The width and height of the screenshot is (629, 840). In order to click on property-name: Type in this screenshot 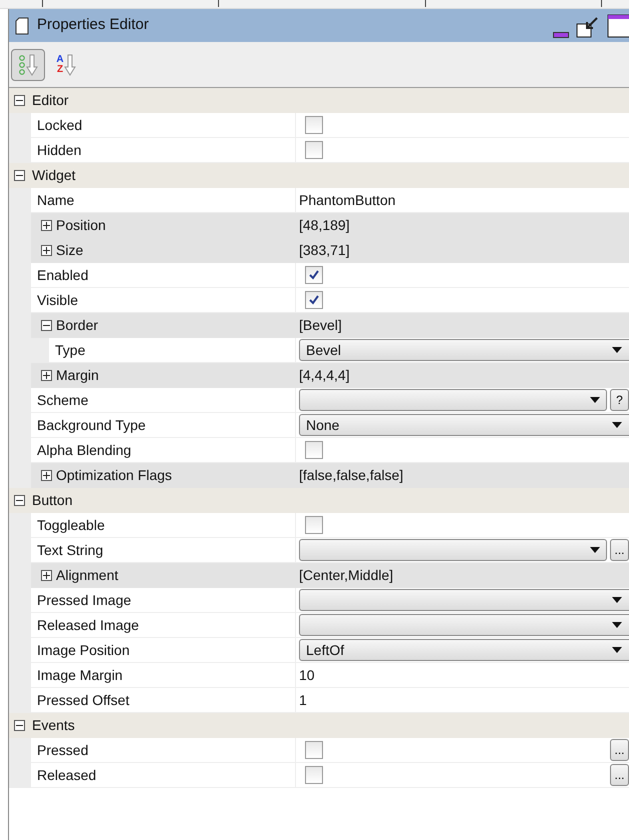, I will do `click(70, 350)`.